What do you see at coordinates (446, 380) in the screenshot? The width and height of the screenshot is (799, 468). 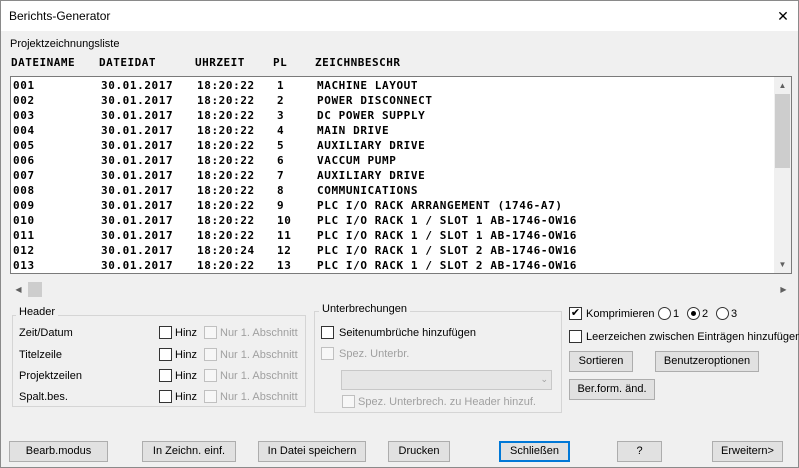 I see `special-breaks-select: ⌄` at bounding box center [446, 380].